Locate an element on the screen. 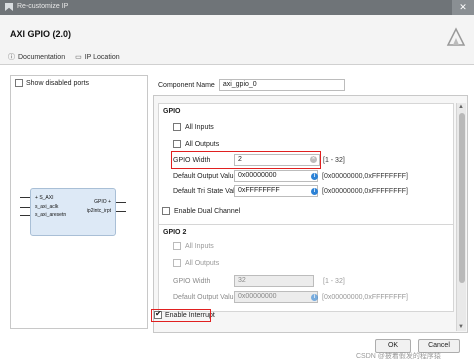 The width and height of the screenshot is (474, 364). component-name-row: Component Name axi_gpio_0 is located at coordinates (251, 85).